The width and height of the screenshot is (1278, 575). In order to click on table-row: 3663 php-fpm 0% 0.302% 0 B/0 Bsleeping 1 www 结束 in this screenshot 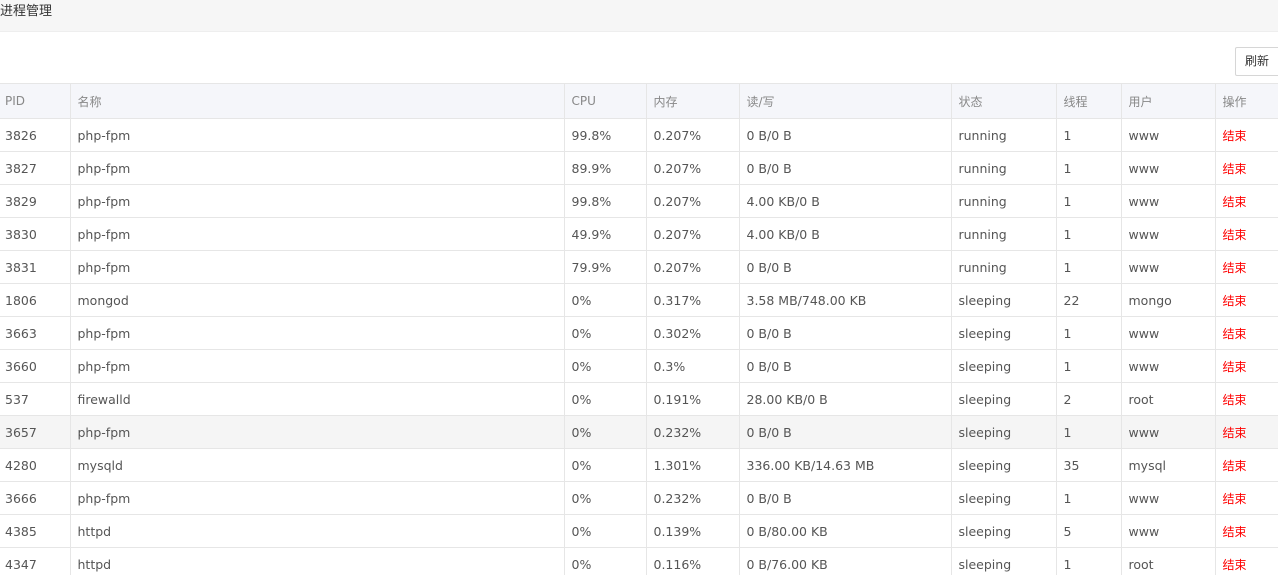, I will do `click(639, 333)`.